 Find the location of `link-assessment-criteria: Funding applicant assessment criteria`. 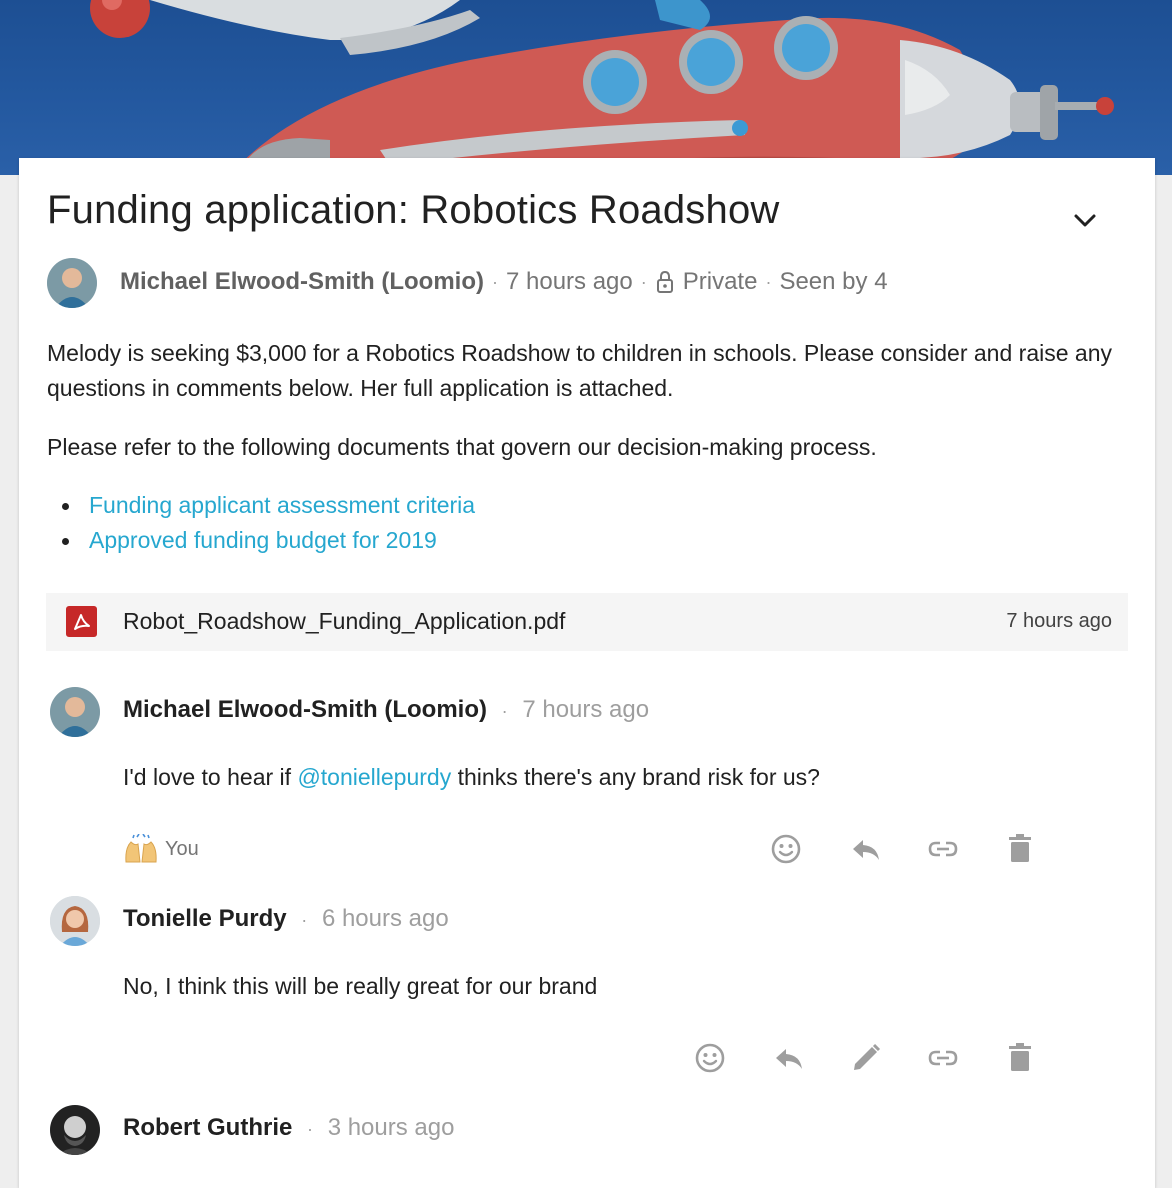

link-assessment-criteria: Funding applicant assessment criteria is located at coordinates (282, 505).